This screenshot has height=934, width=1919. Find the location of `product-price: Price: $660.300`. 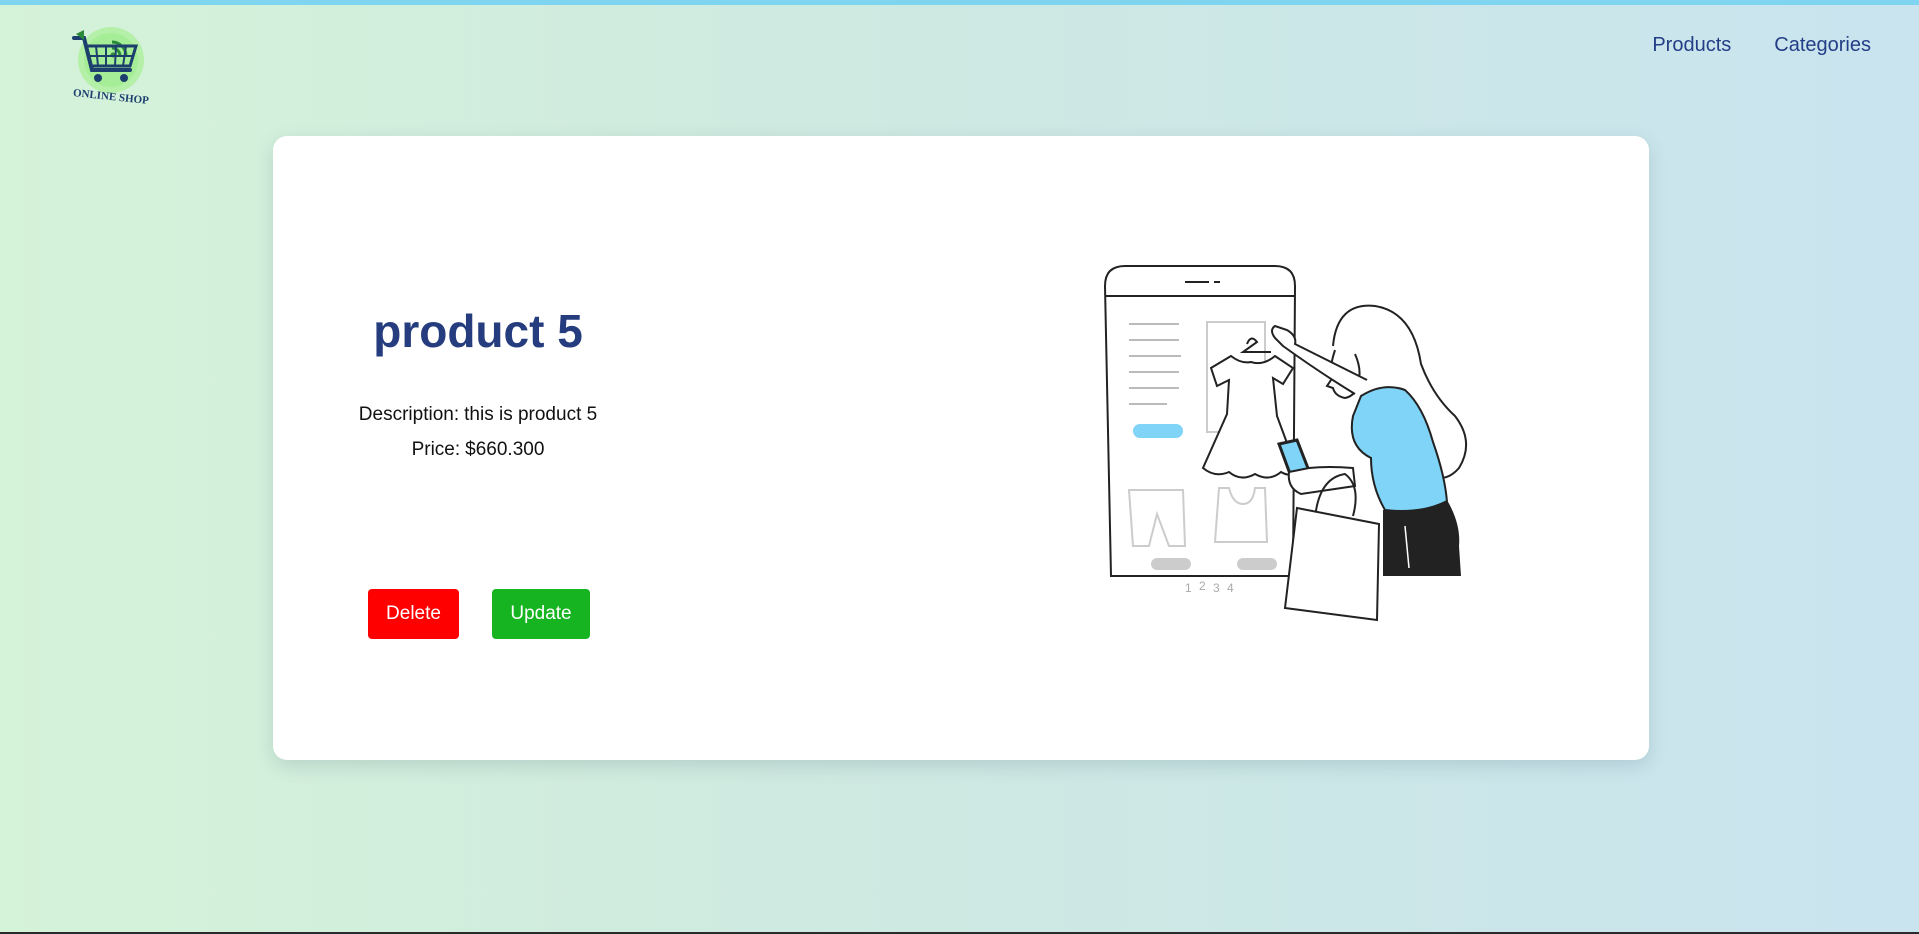

product-price: Price: $660.300 is located at coordinates (478, 450).